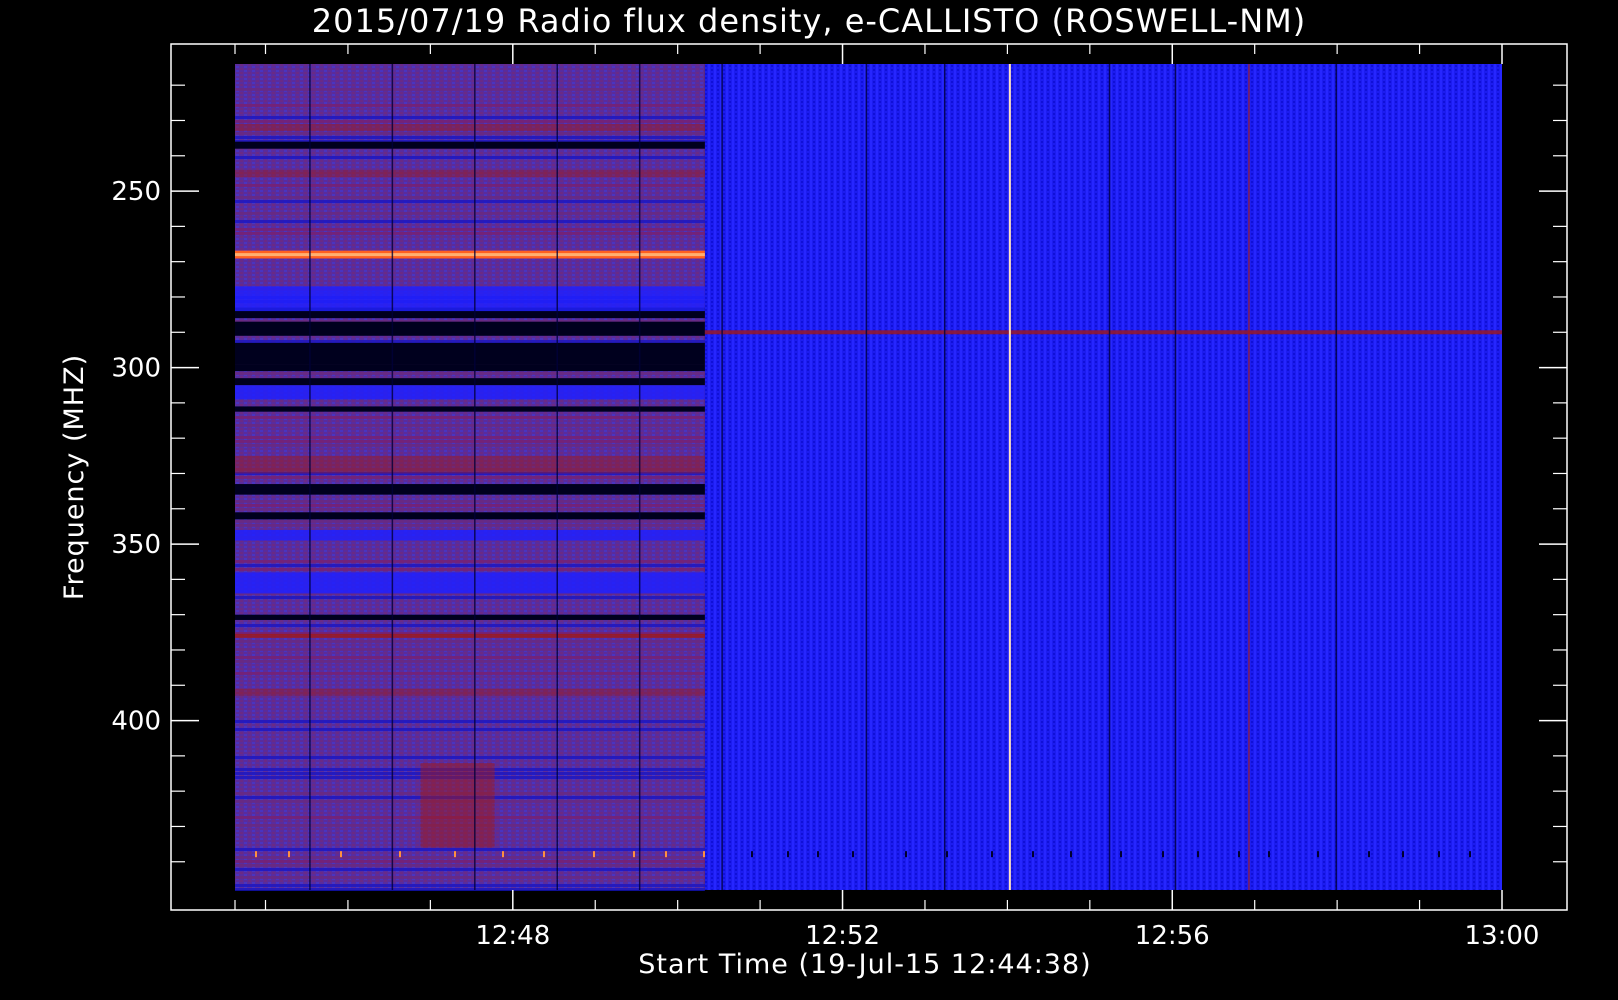 The height and width of the screenshot is (1000, 1618). Describe the element at coordinates (1502, 936) in the screenshot. I see `x-tick-label: 13:00` at that location.